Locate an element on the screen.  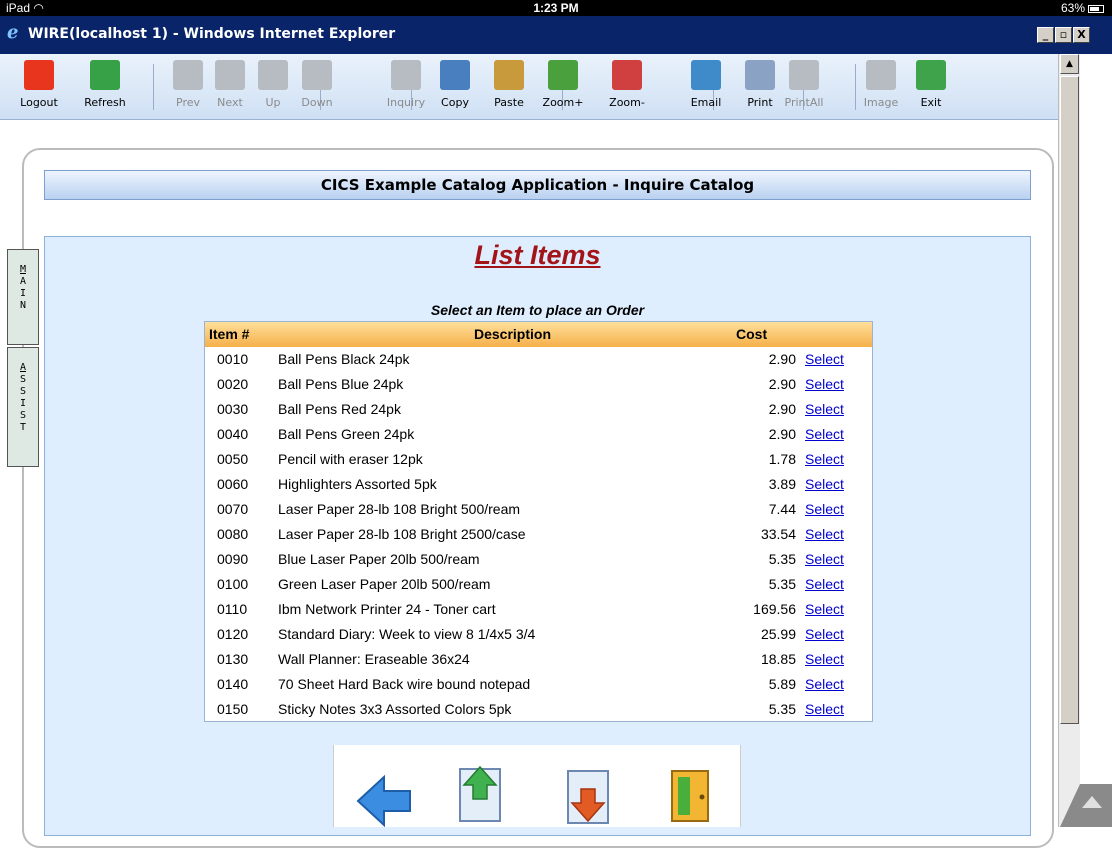
toolbar-button-zoom: Zoom+ is located at coordinates (563, 88).